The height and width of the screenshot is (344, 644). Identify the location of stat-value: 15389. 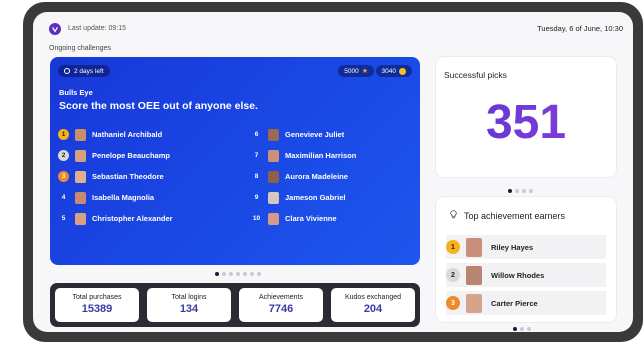
(97, 309).